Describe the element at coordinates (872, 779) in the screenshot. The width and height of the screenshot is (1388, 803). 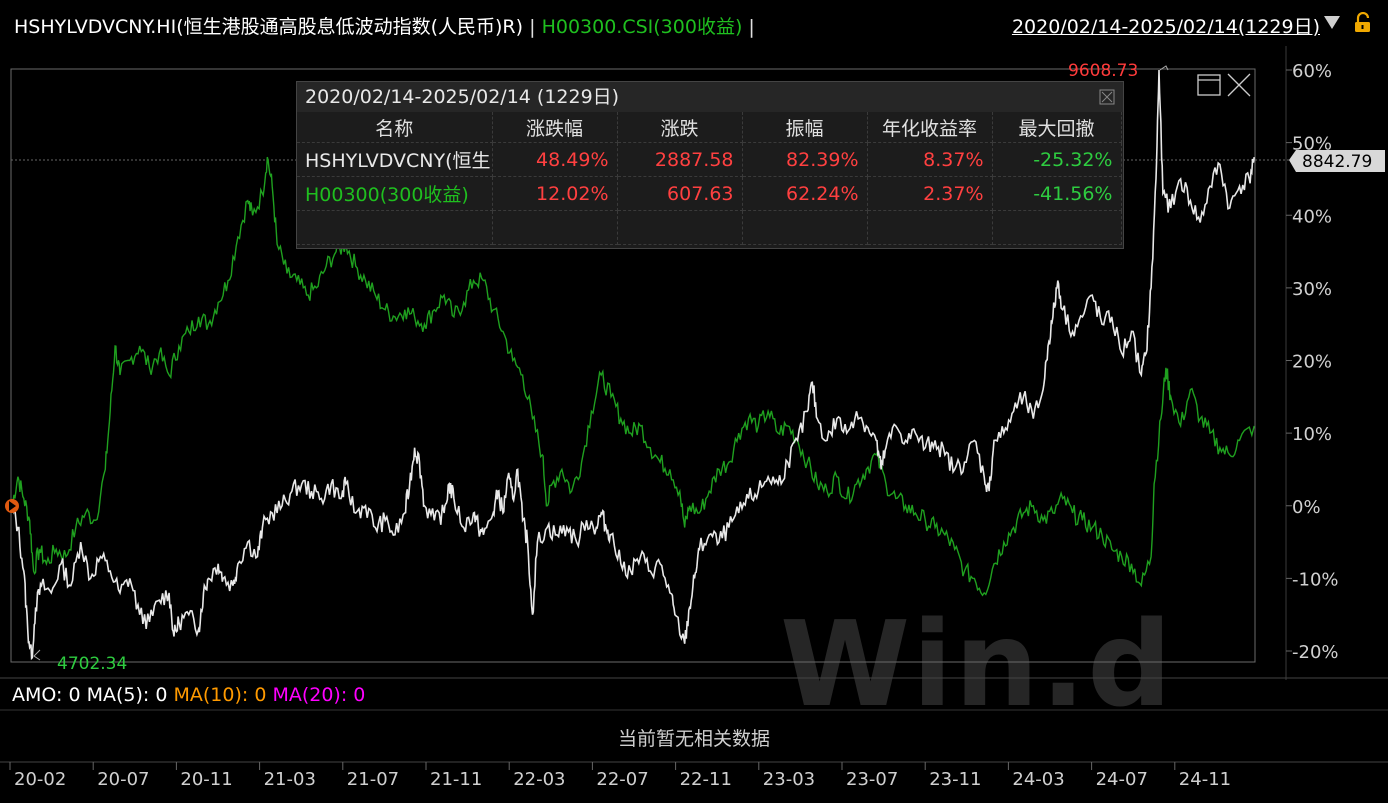
I see `x-tick-label: 23-07` at that location.